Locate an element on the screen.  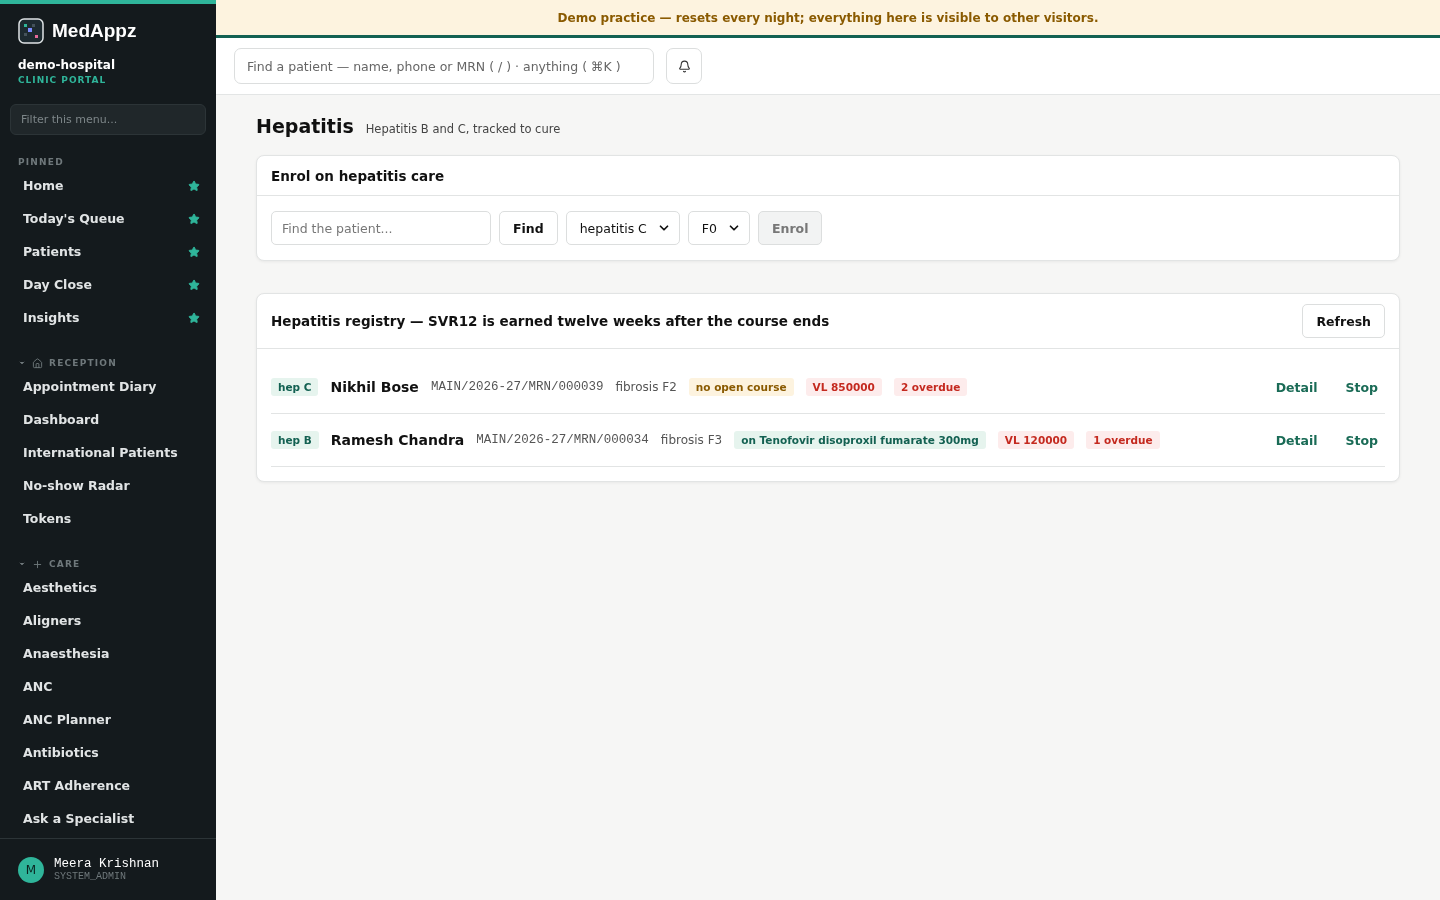
nav-item: Day Close is located at coordinates (108, 284).